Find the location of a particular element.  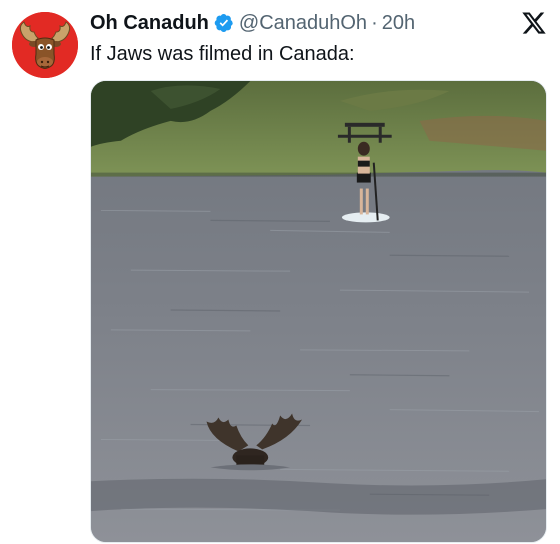

x-logo-icon is located at coordinates (534, 23).